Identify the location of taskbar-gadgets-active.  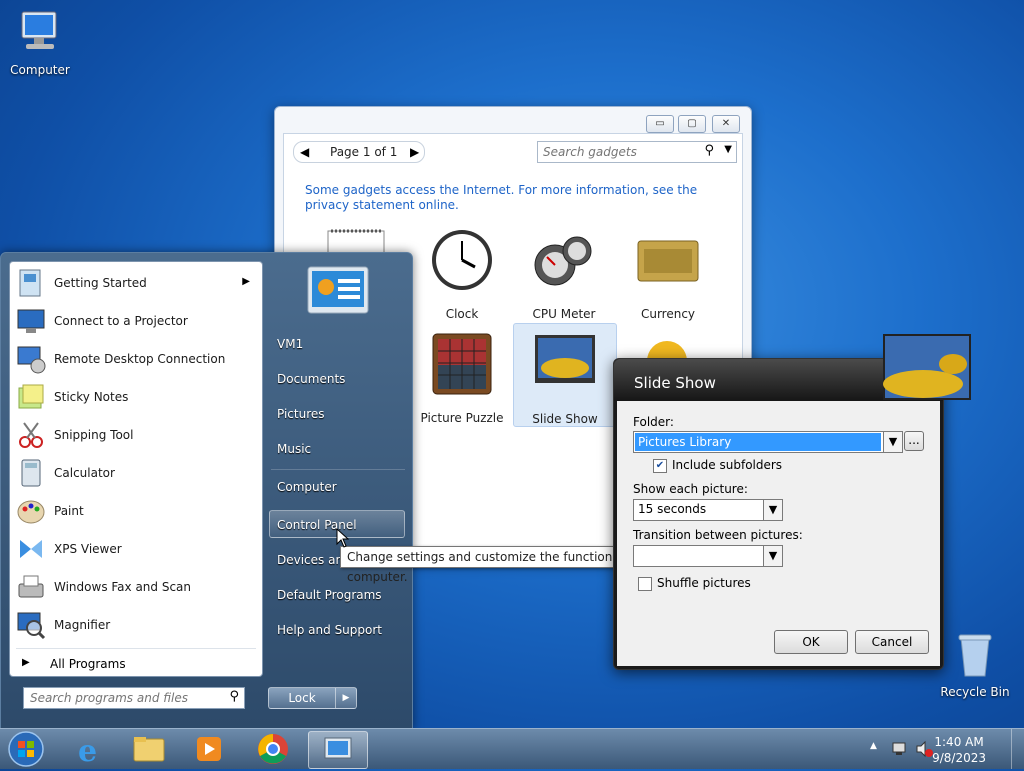
(338, 750).